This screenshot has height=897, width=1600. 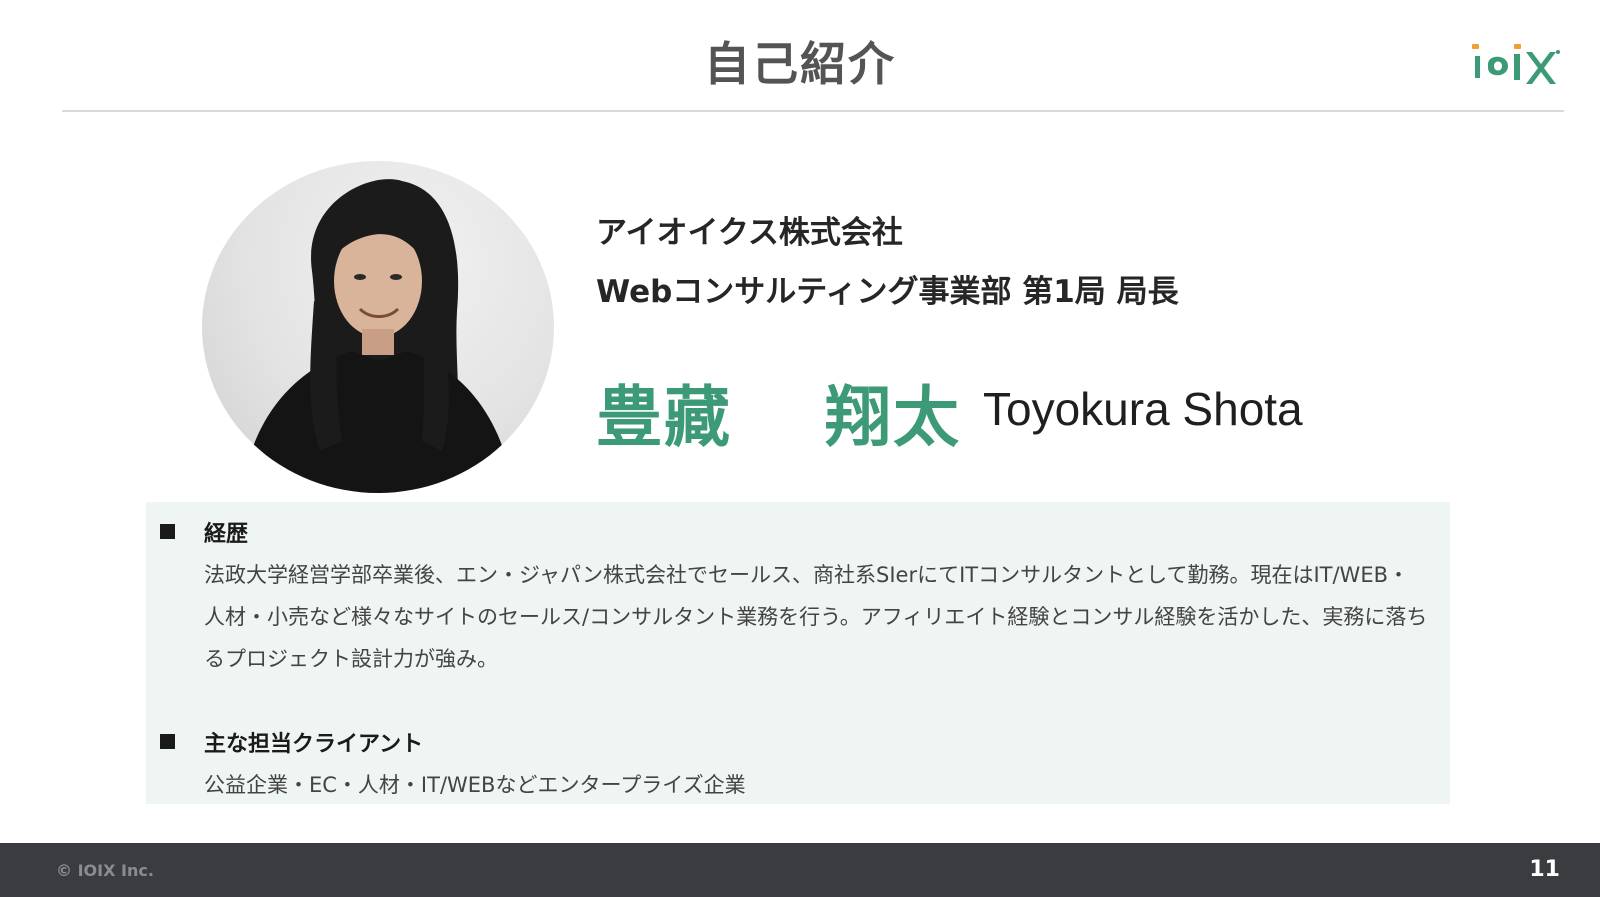 I want to click on name-english: Toyokura Shota, so click(x=1143, y=409).